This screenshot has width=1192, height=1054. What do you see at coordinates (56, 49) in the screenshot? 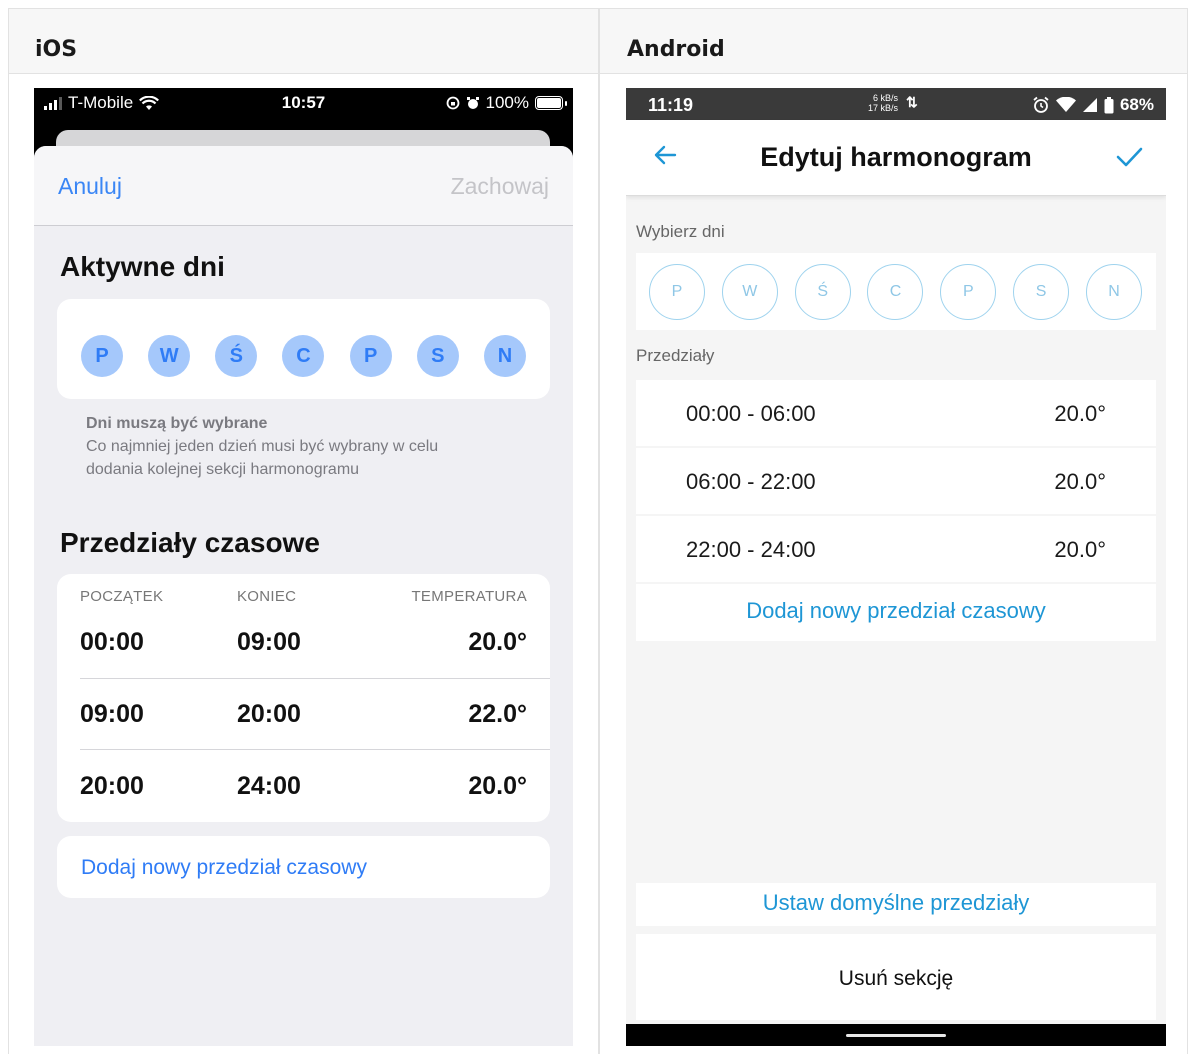
I see `ios-column-title: iOS` at bounding box center [56, 49].